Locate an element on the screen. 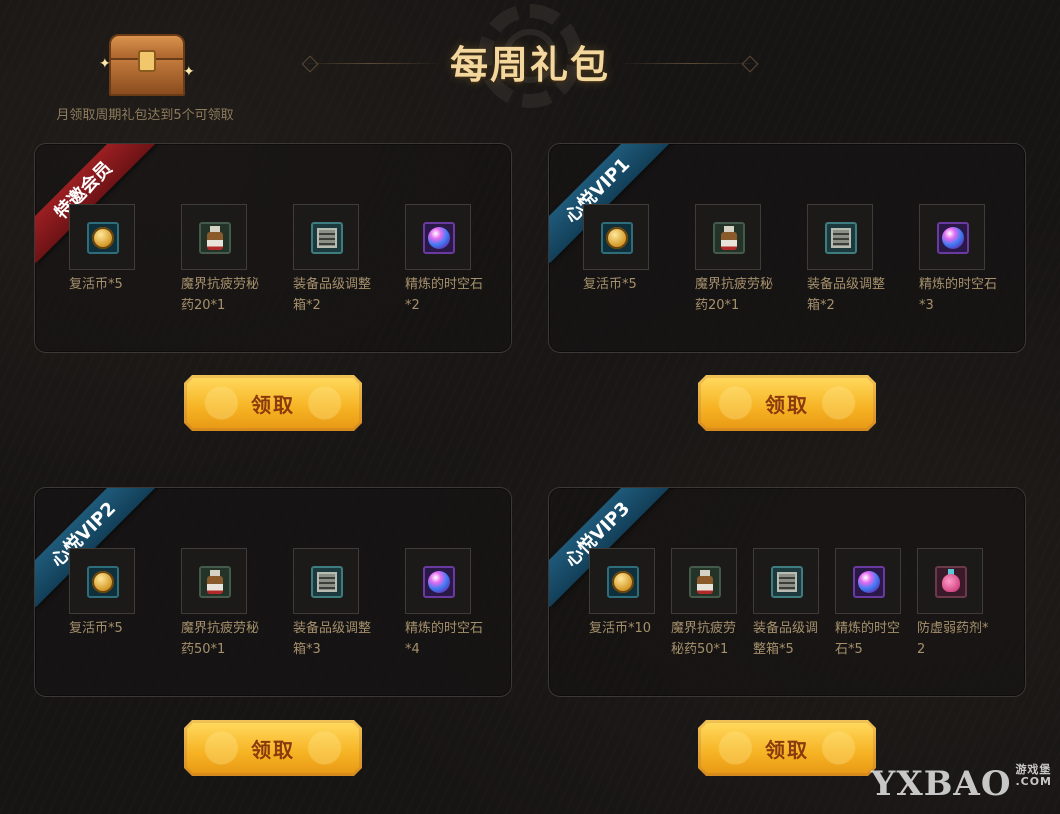 Image resolution: width=1060 pixels, height=814 pixels. diamond-right-icon is located at coordinates (750, 64).